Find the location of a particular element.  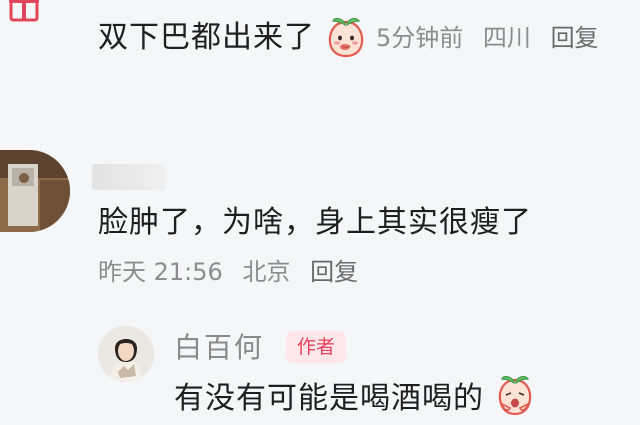

comment-text: 脸肿了，为啥，身上其实很瘦了 is located at coordinates (315, 222).